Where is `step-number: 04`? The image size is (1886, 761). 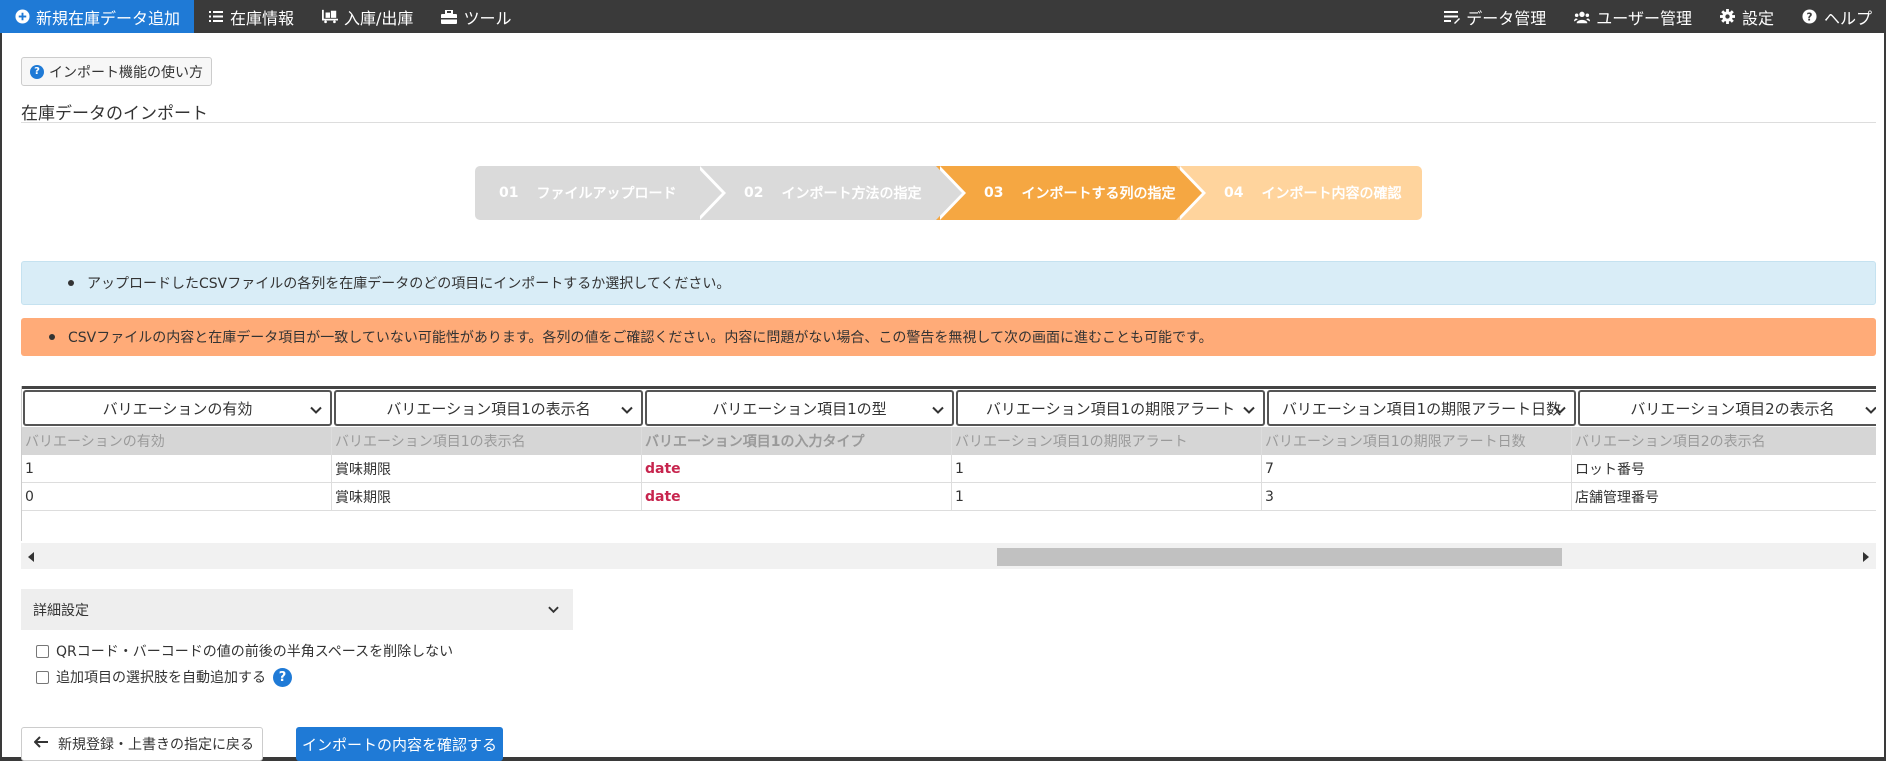
step-number: 04 is located at coordinates (1234, 193).